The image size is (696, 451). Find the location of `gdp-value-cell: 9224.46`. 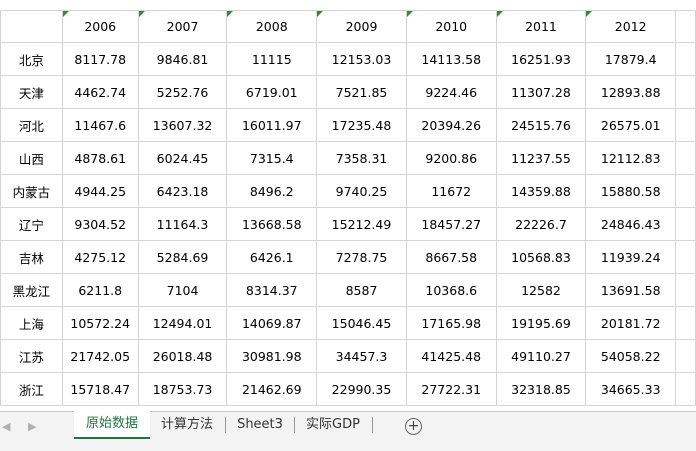

gdp-value-cell: 9224.46 is located at coordinates (451, 92).